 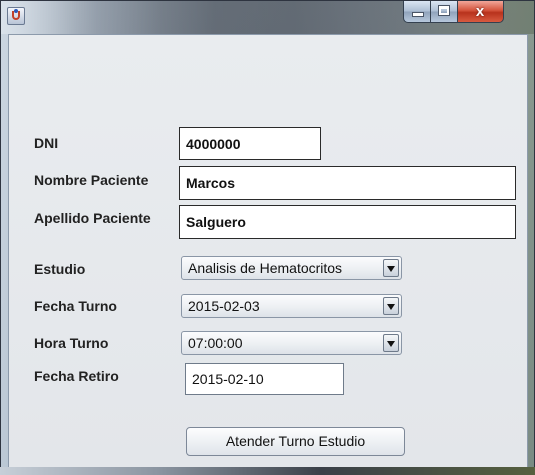 I want to click on java-app-icon, so click(x=16, y=16).